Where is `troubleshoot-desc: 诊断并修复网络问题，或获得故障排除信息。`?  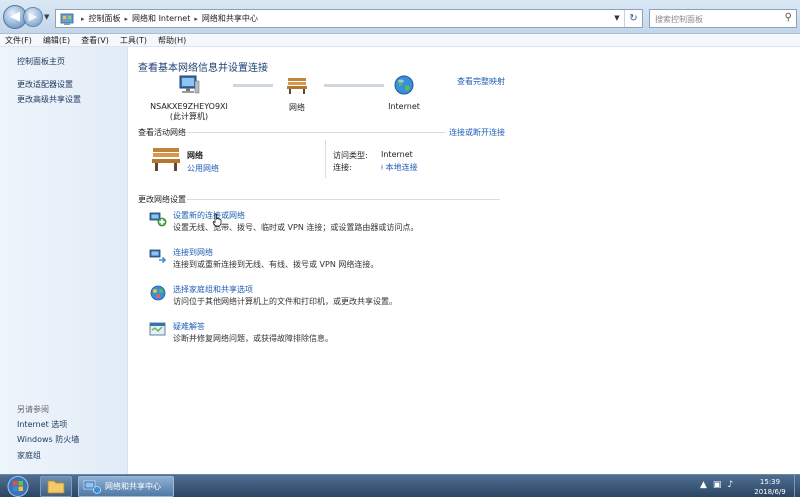
troubleshoot-desc: 诊断并修复网络问题，或获得故障排除信息。 is located at coordinates (253, 338).